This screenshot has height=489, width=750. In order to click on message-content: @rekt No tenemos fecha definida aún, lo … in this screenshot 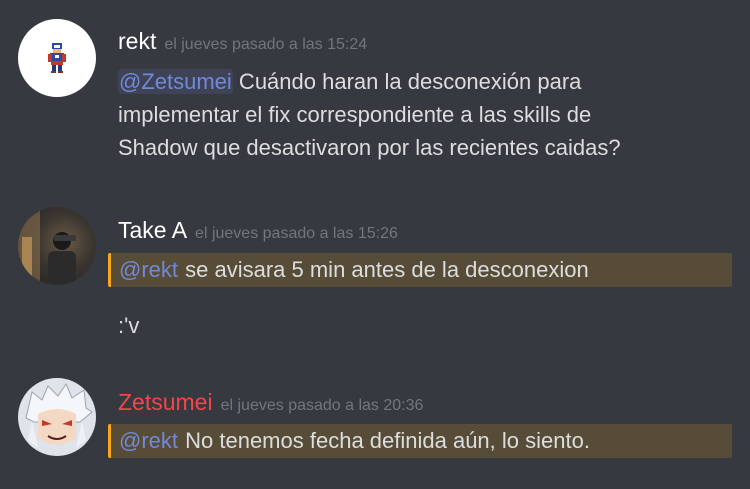, I will do `click(354, 441)`.